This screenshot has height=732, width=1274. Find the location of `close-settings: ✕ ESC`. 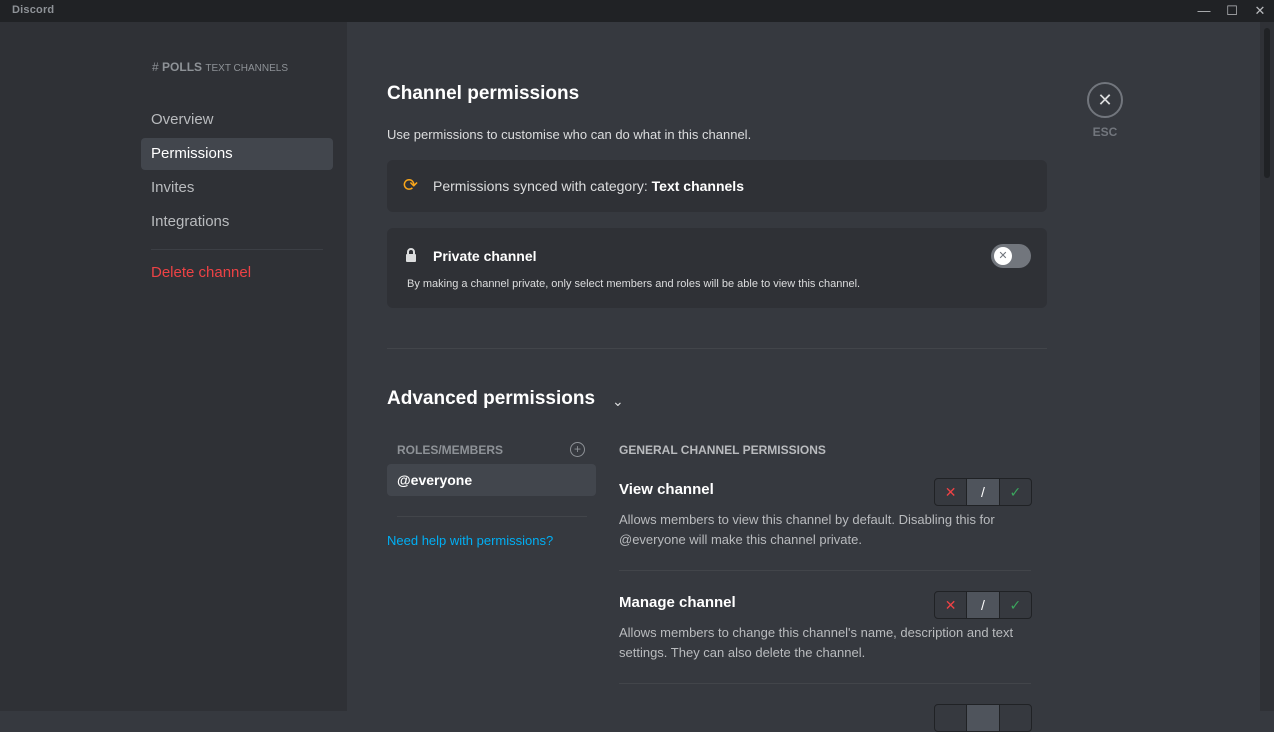

close-settings: ✕ ESC is located at coordinates (1105, 110).